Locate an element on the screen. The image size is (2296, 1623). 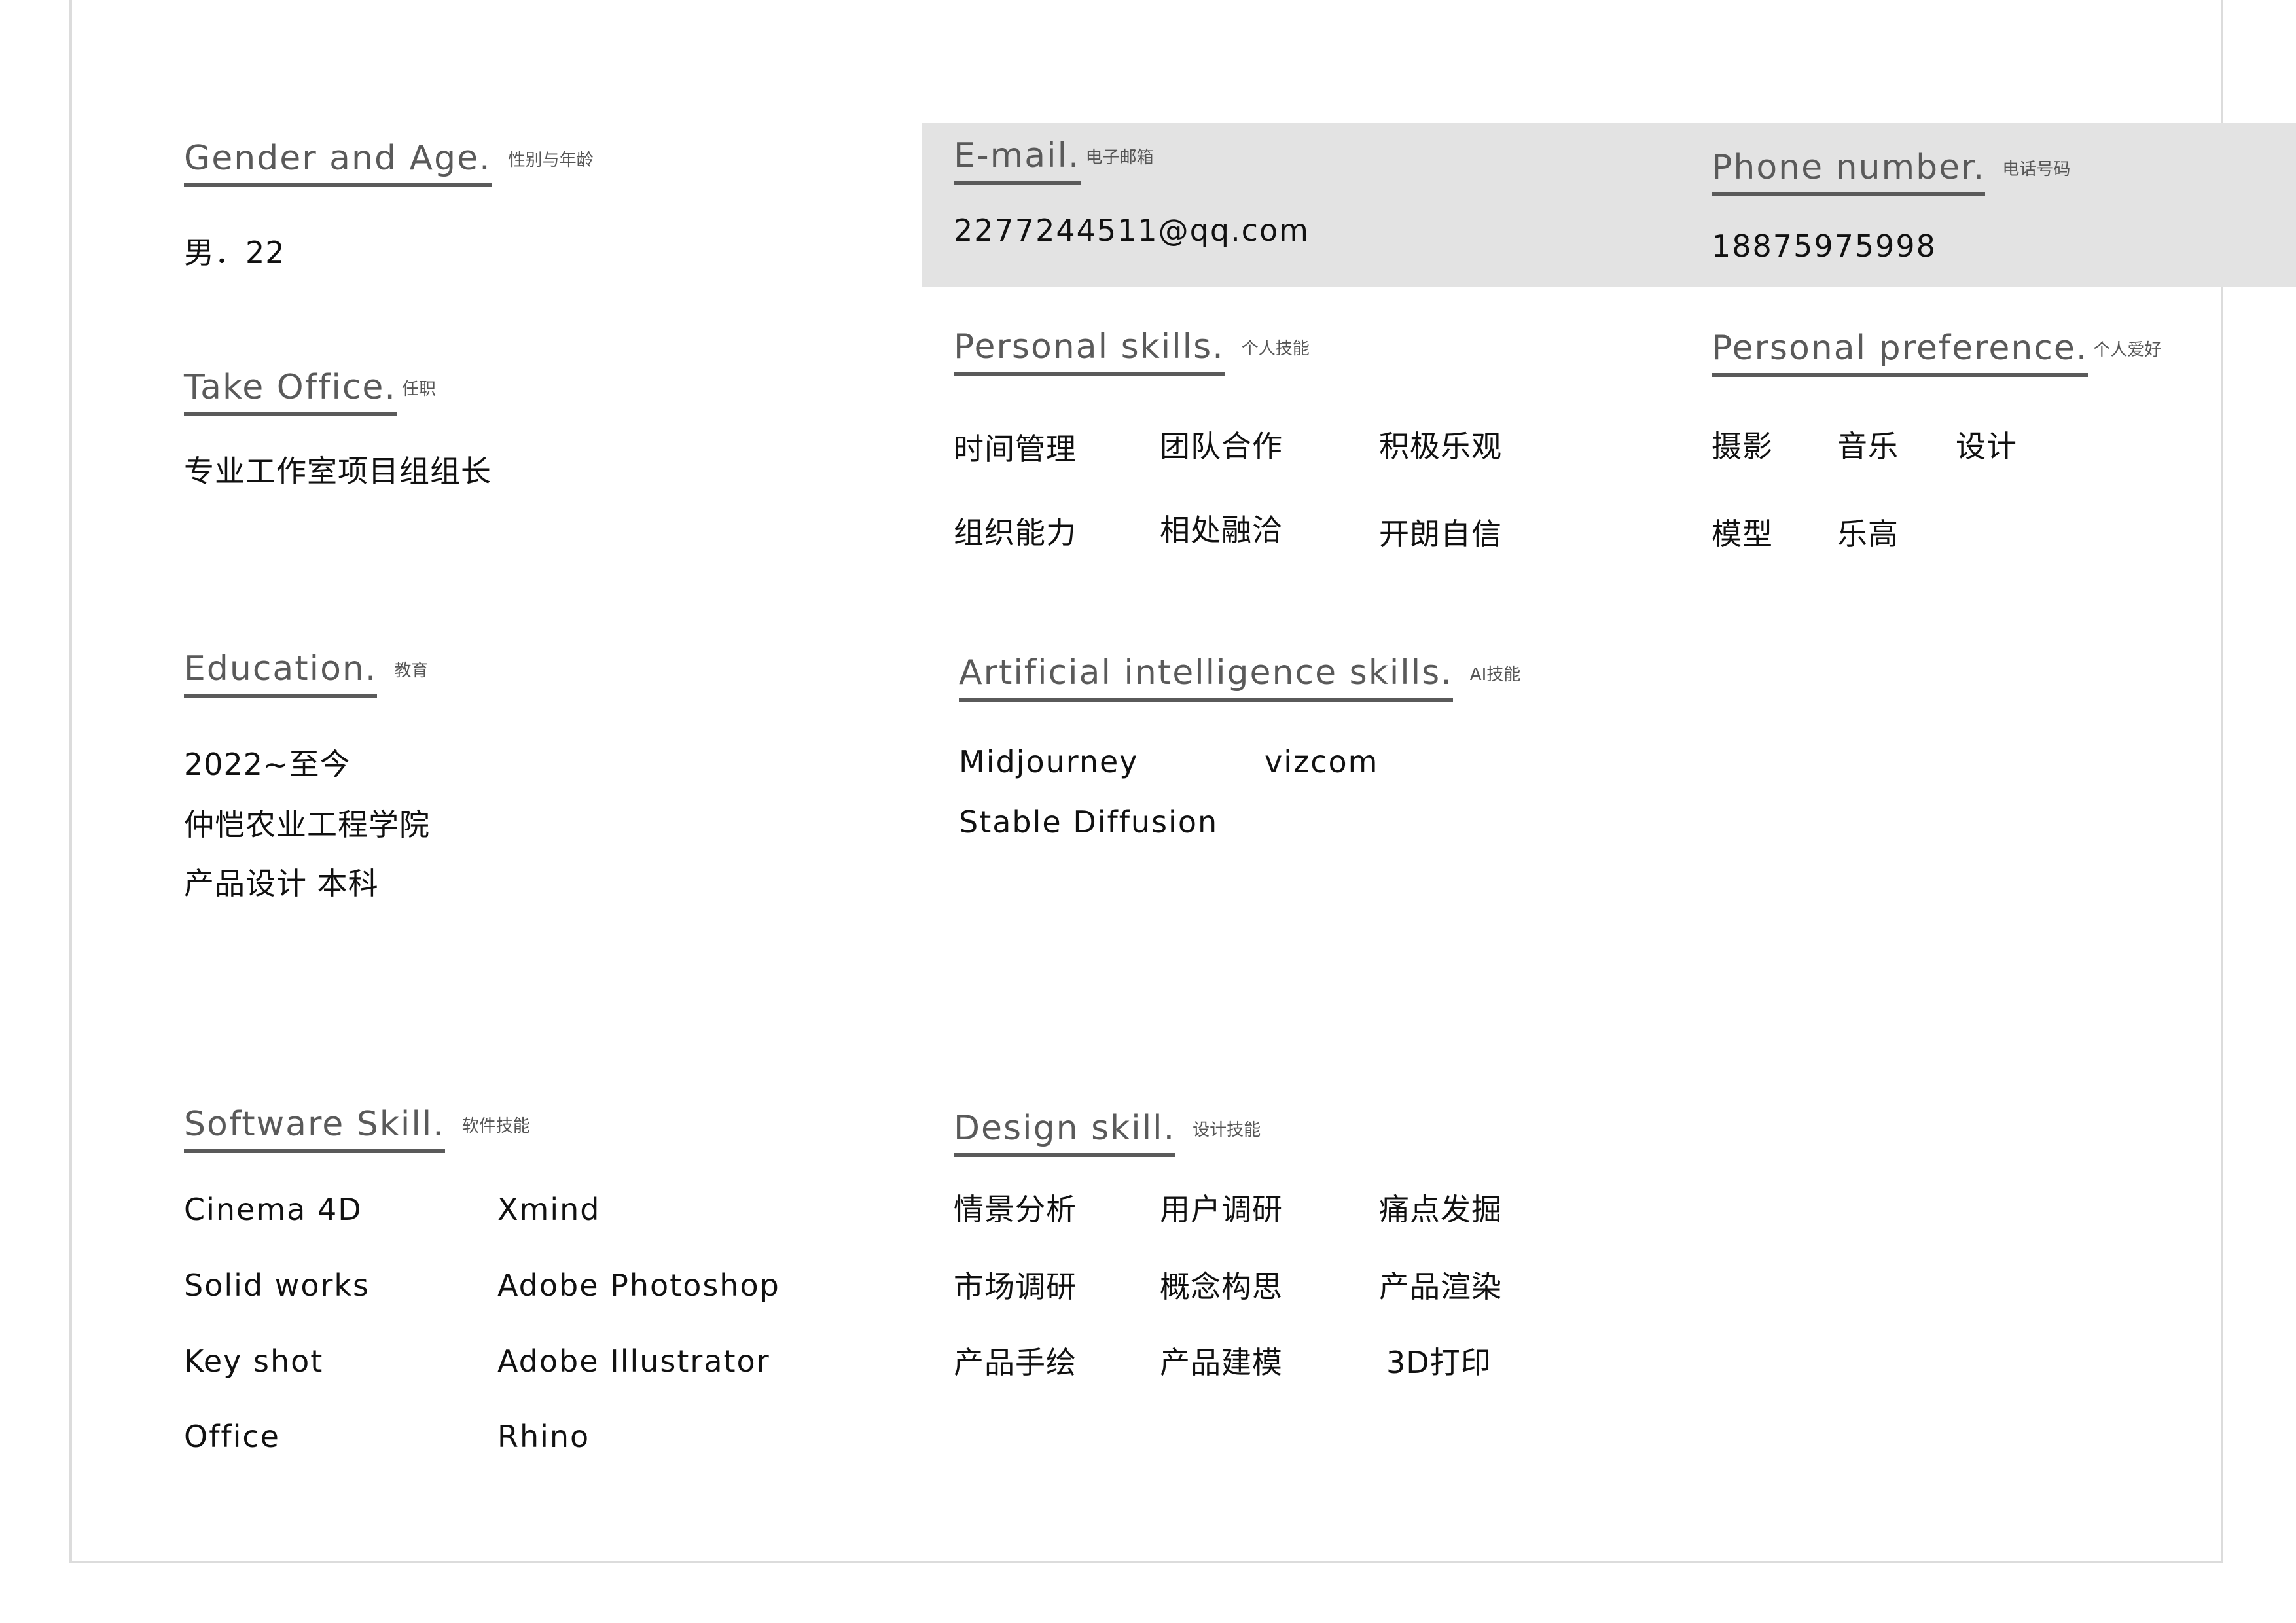
personal-skill-item: 积极乐观 is located at coordinates (1440, 446).